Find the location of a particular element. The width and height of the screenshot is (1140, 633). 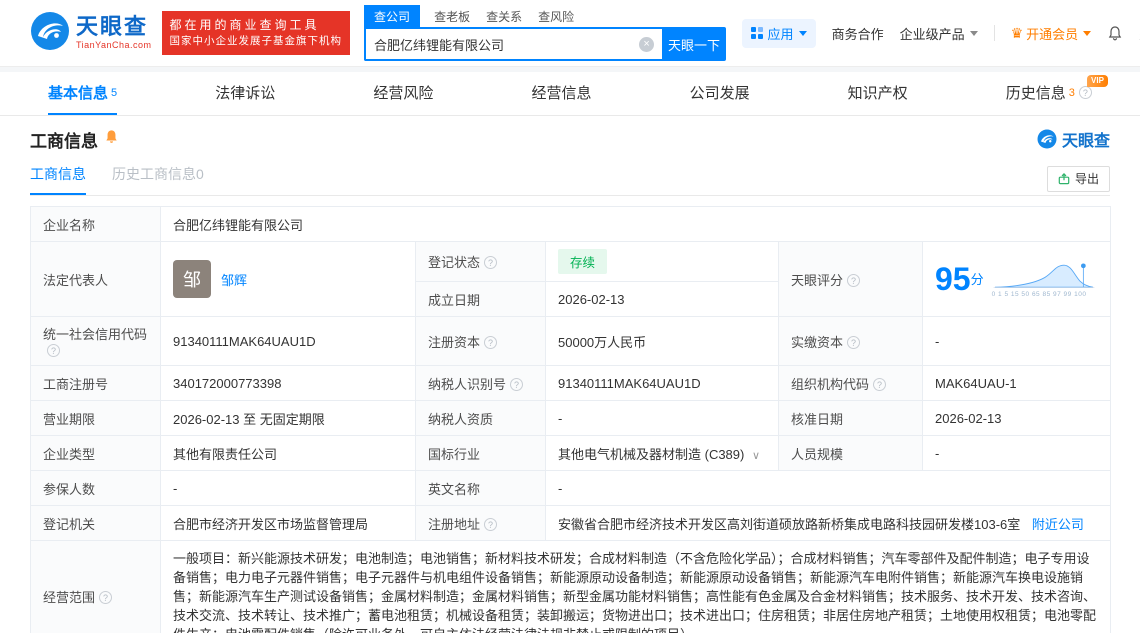

notification-bell-icon is located at coordinates (1115, 33).